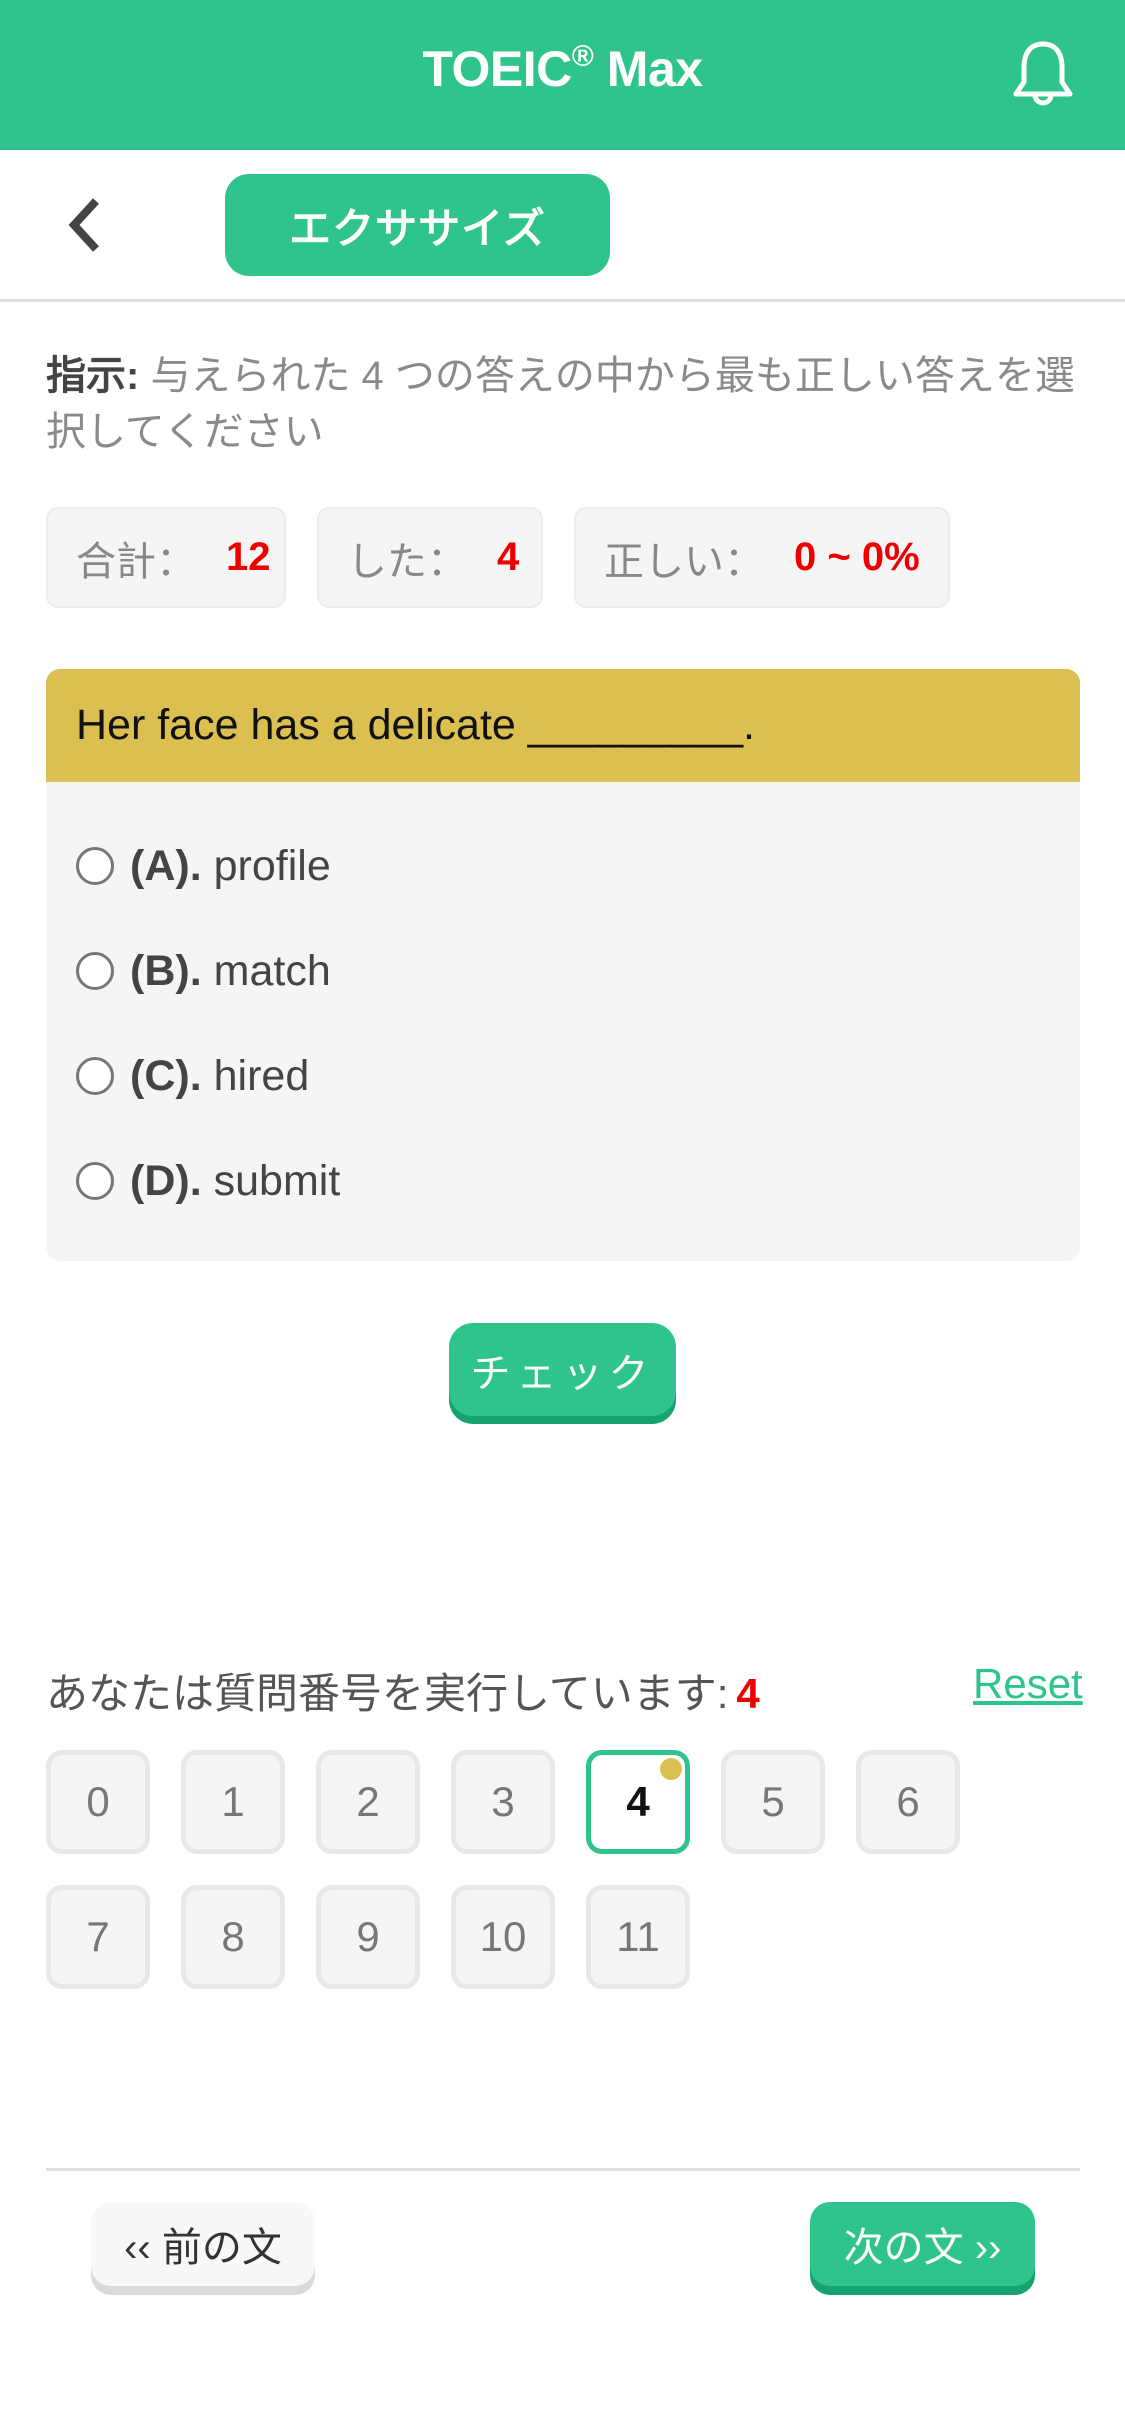 The image size is (1125, 2436). Describe the element at coordinates (922, 2244) in the screenshot. I see `next-sentence-button: 次の文 ››` at that location.